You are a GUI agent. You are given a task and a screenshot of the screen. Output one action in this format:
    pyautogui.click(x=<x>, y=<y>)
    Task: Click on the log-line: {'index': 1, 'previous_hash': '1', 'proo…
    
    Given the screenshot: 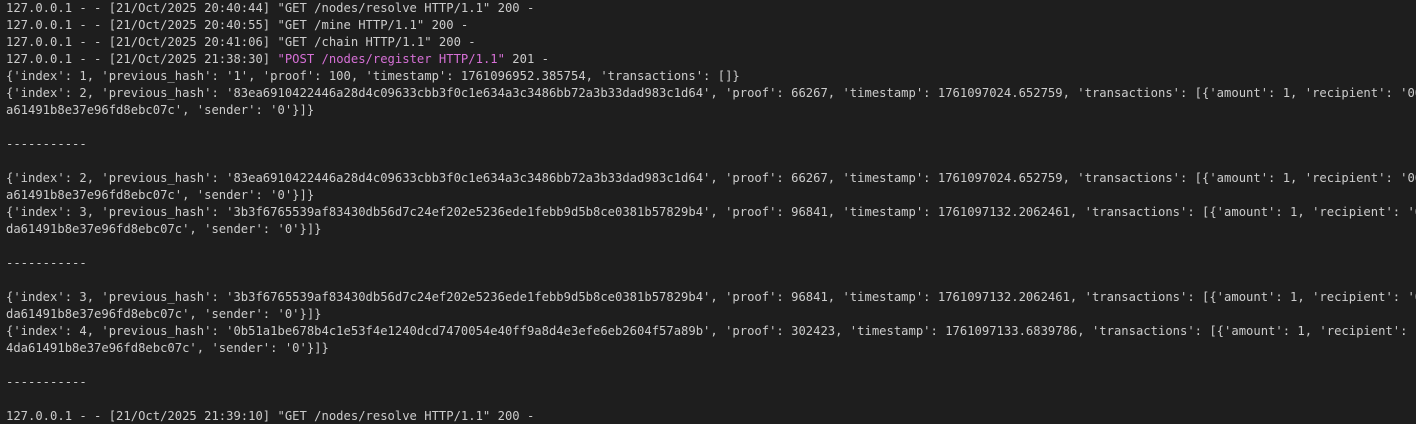 What is the action you would take?
    pyautogui.click(x=373, y=76)
    